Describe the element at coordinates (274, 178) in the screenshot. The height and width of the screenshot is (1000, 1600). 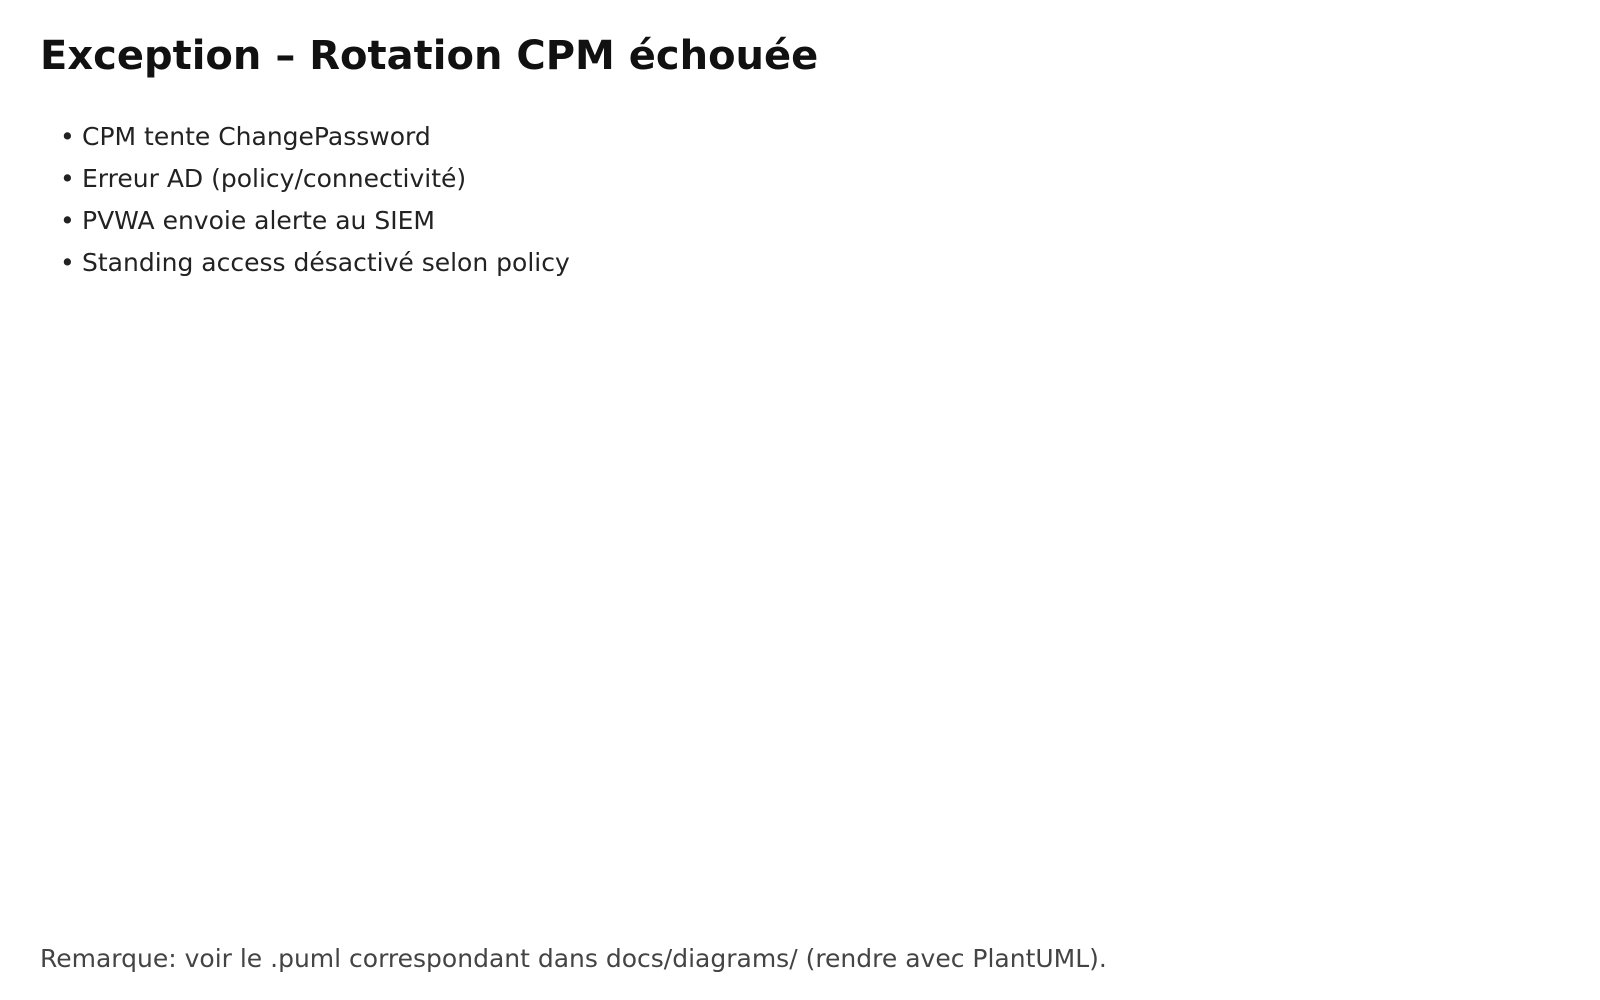
I see `list-item-text: Erreur AD (policy/connectivité)` at that location.